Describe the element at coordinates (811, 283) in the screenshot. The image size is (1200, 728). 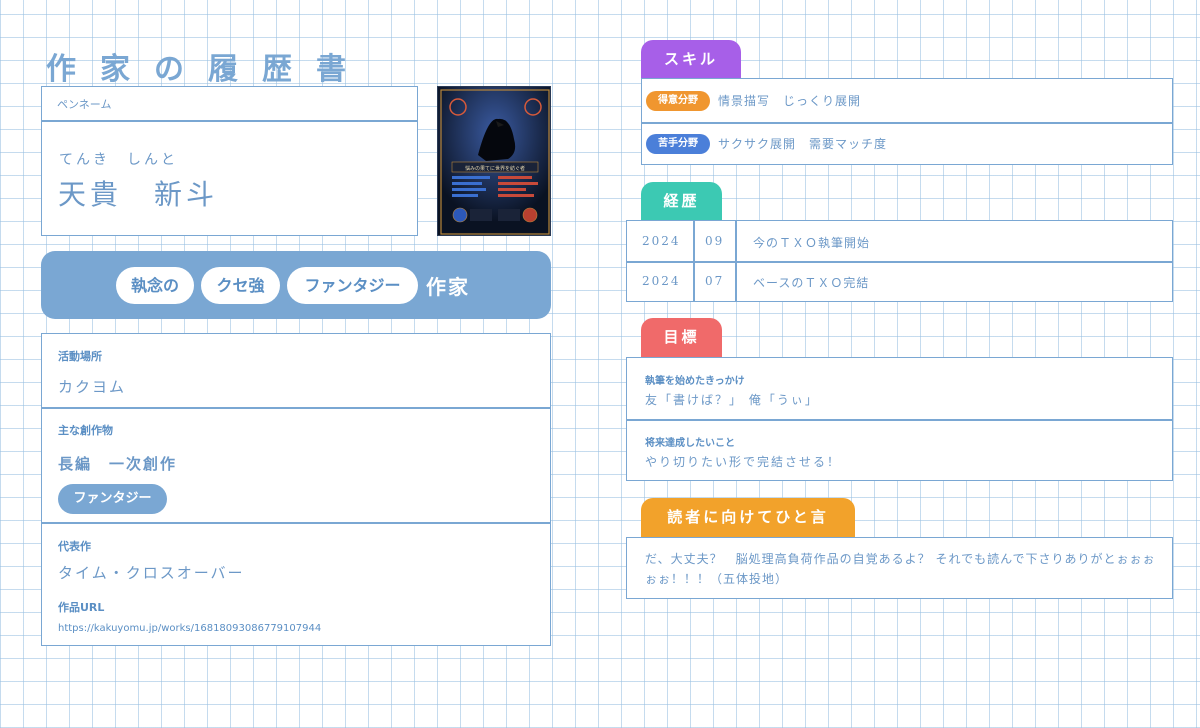
I see `career-event: ベースのＴＸＯ完結` at that location.